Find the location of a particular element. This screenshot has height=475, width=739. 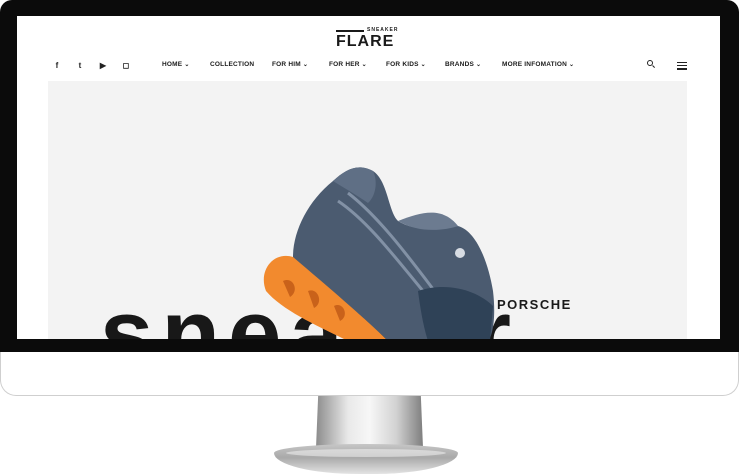

nav-item-home: HOME ⌄ is located at coordinates (186, 64).